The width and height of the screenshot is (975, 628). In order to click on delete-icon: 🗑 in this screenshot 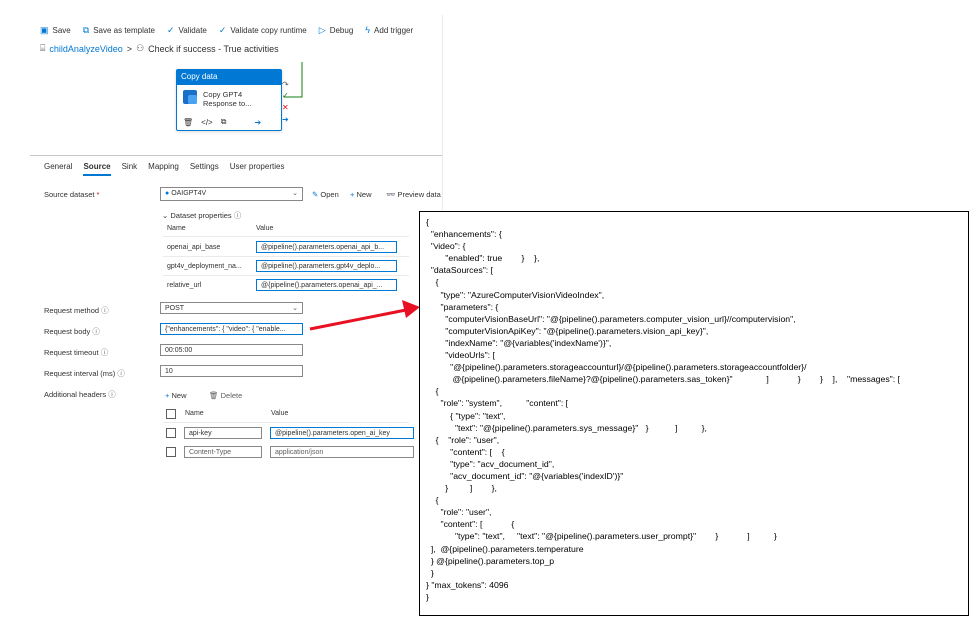, I will do `click(188, 122)`.